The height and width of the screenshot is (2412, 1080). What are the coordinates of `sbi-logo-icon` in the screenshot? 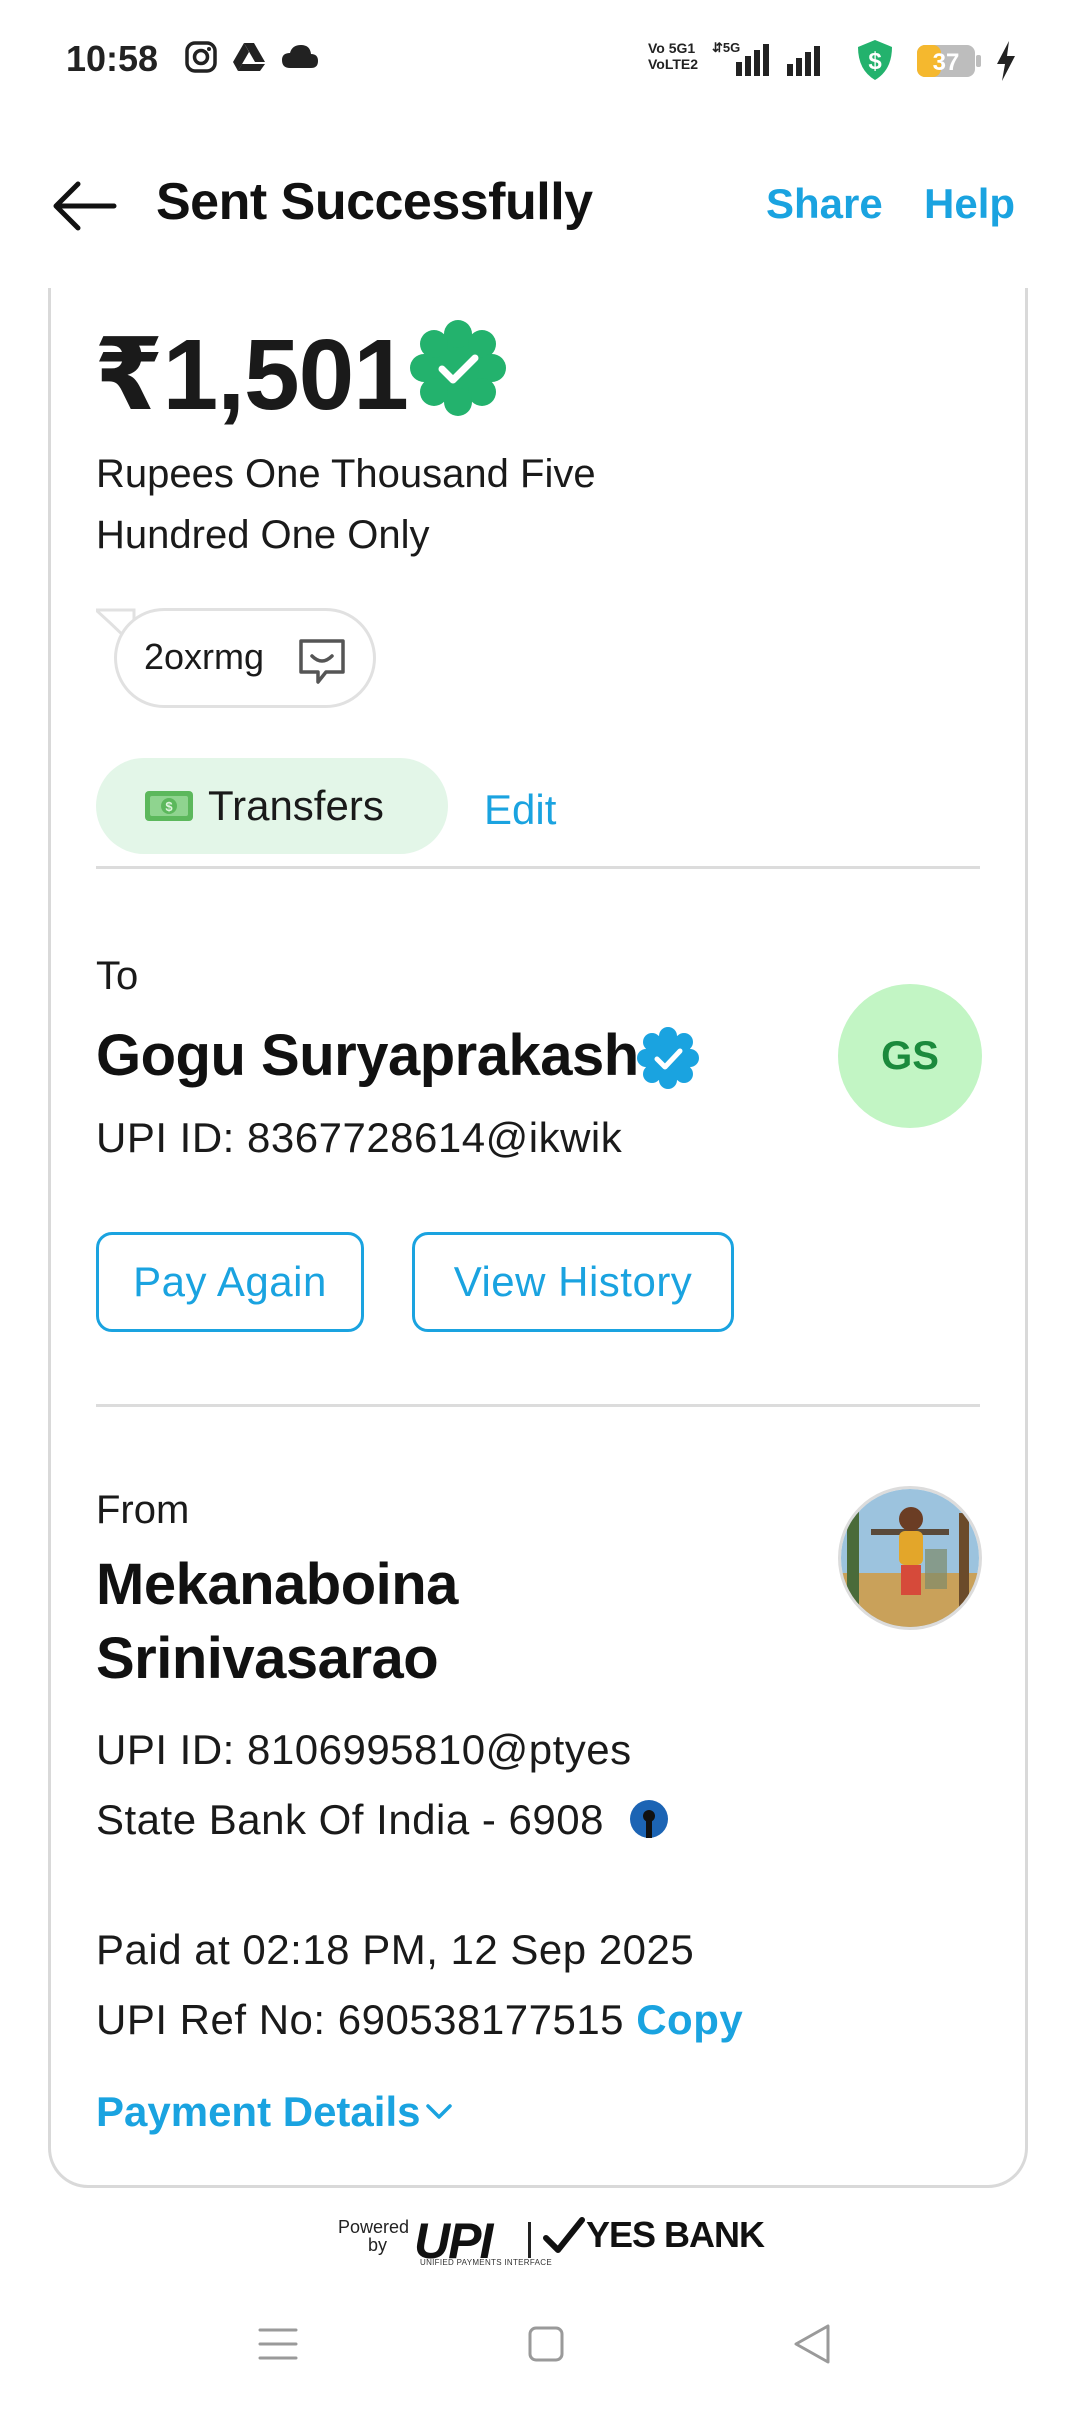 It's located at (649, 1819).